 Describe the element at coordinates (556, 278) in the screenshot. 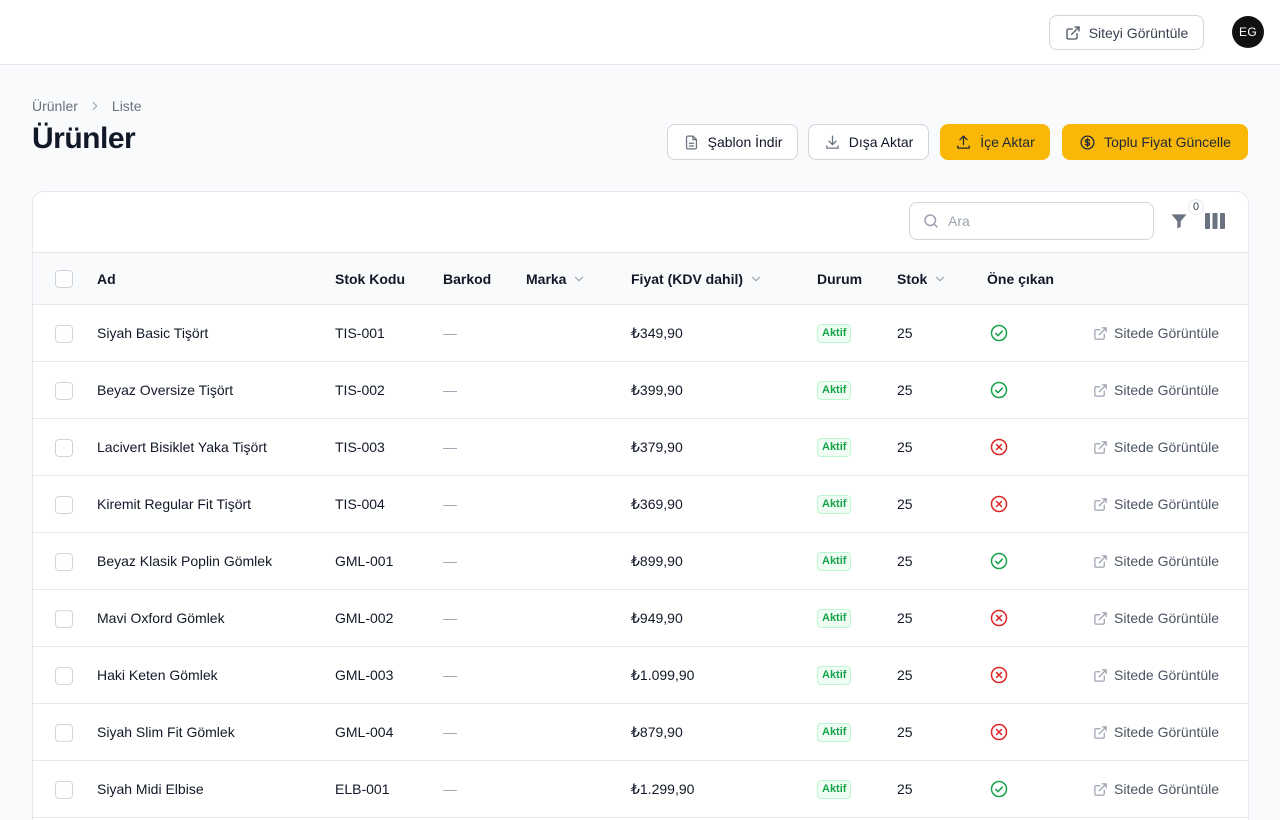

I see `column-header-brand: Marka` at that location.